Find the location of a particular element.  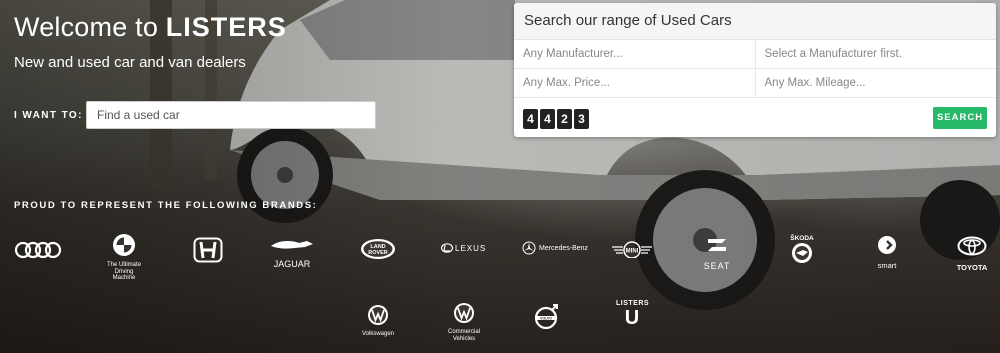

brand-mini: MINI is located at coordinates (632, 251).